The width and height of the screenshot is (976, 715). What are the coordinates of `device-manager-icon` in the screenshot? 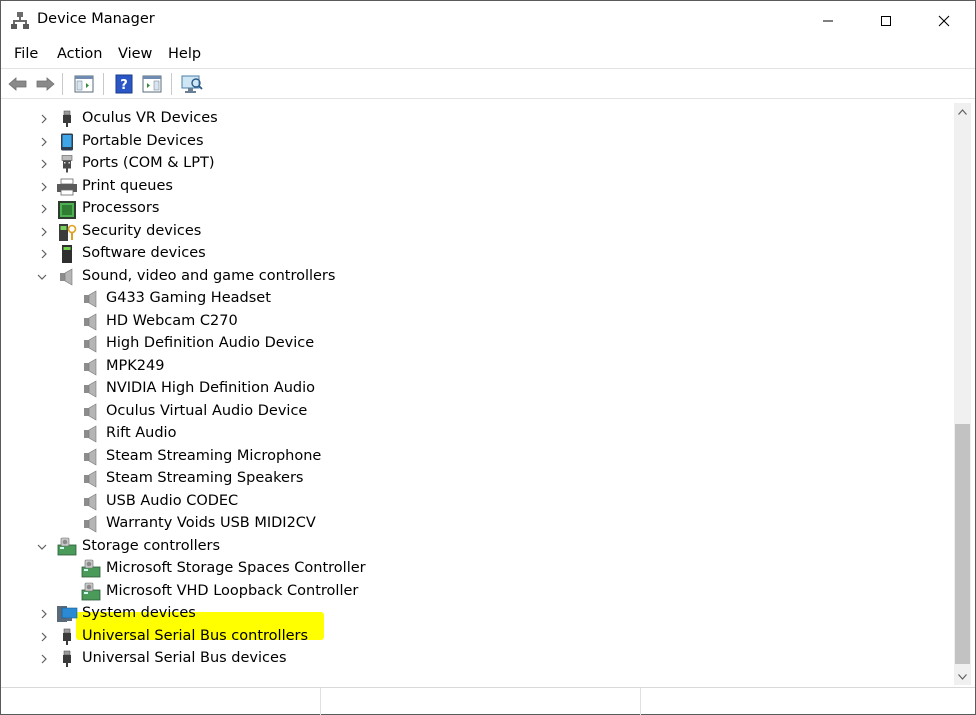 It's located at (20, 20).